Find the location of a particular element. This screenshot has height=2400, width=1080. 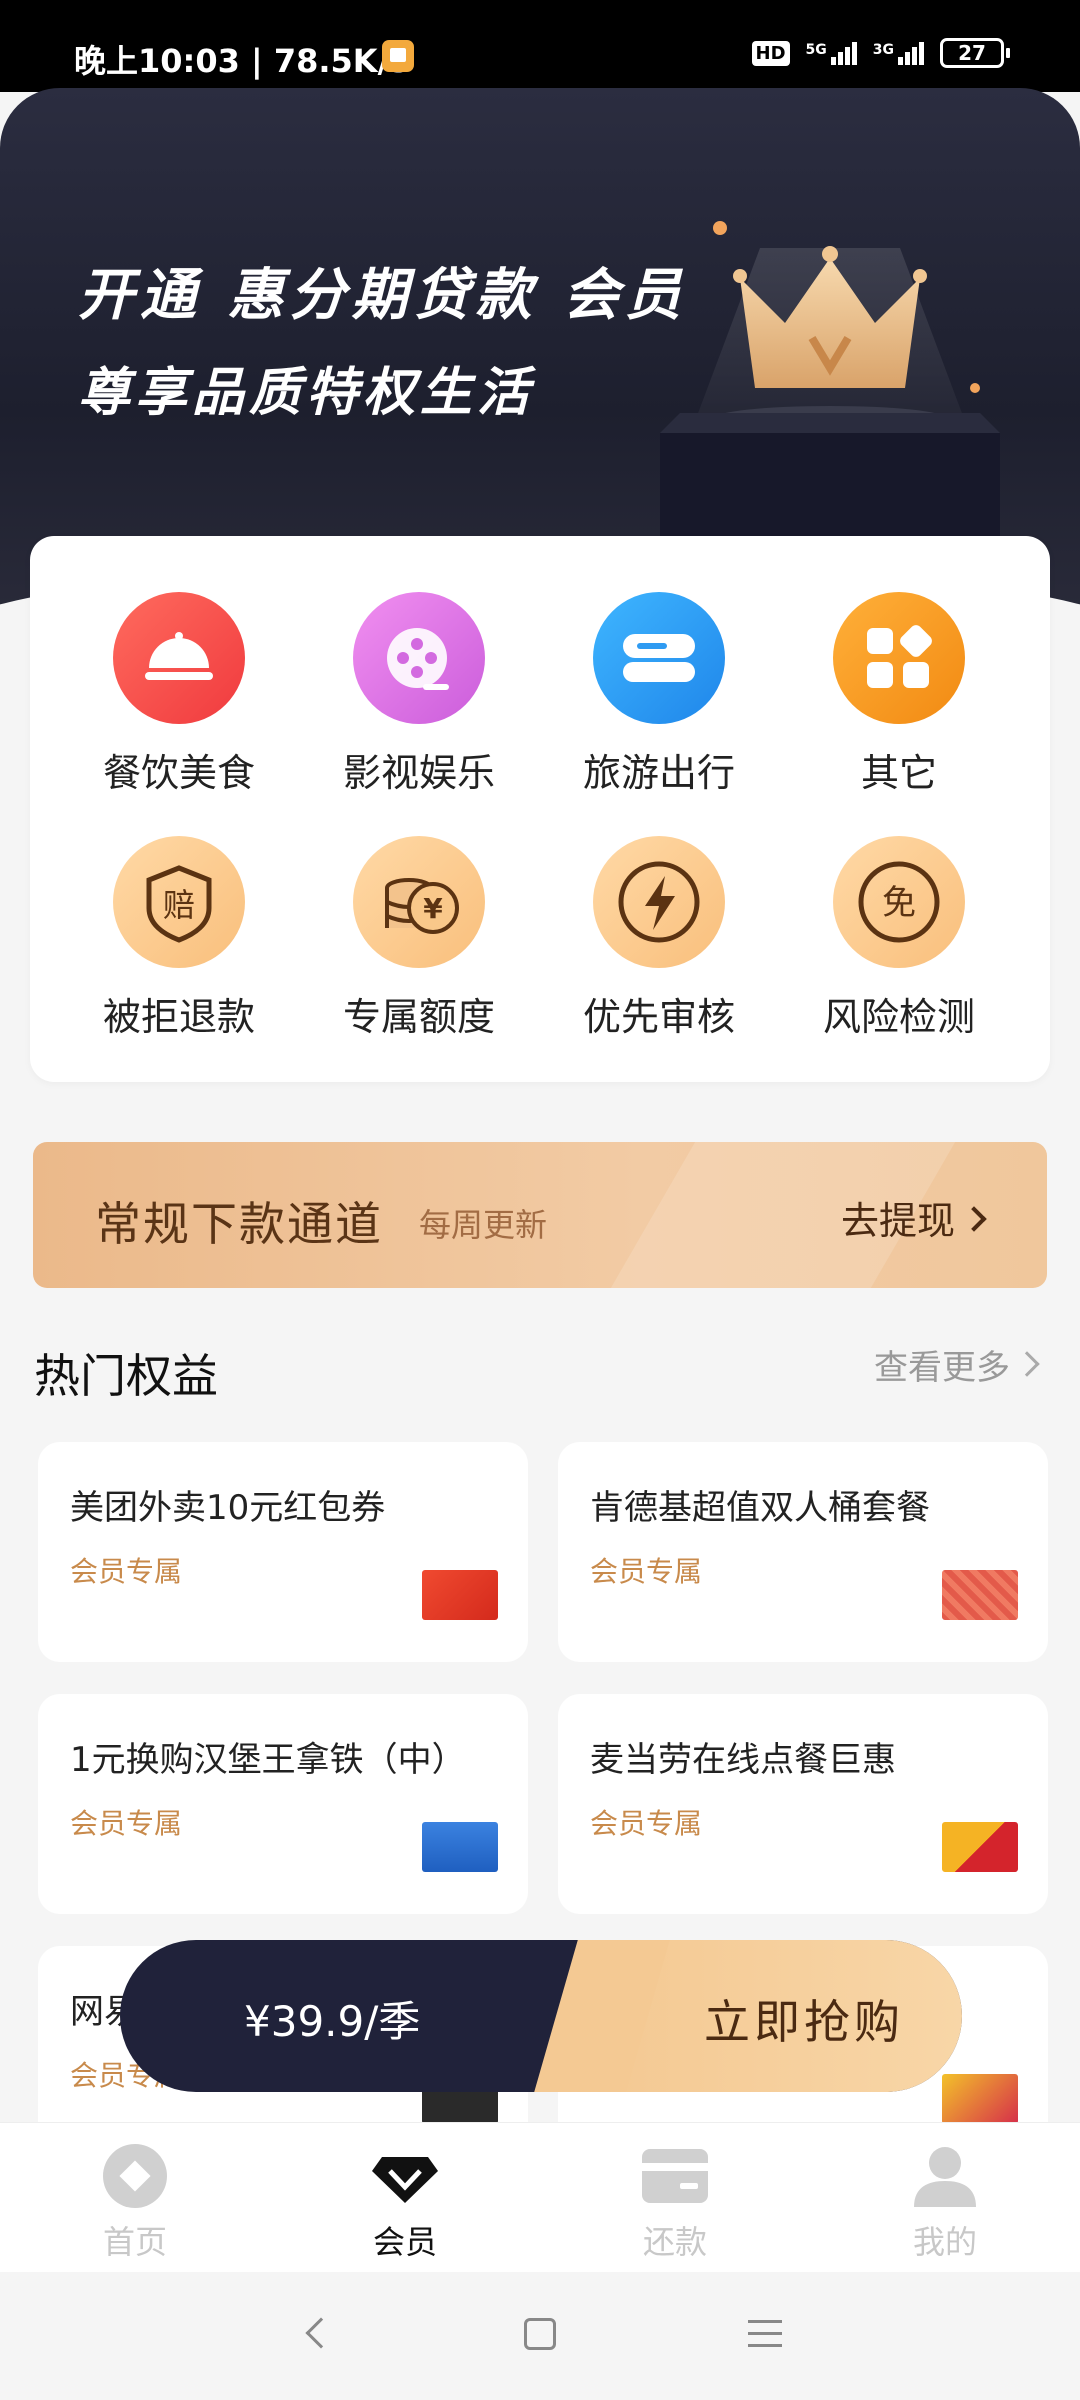

burger-king-thumbnail is located at coordinates (460, 1847).